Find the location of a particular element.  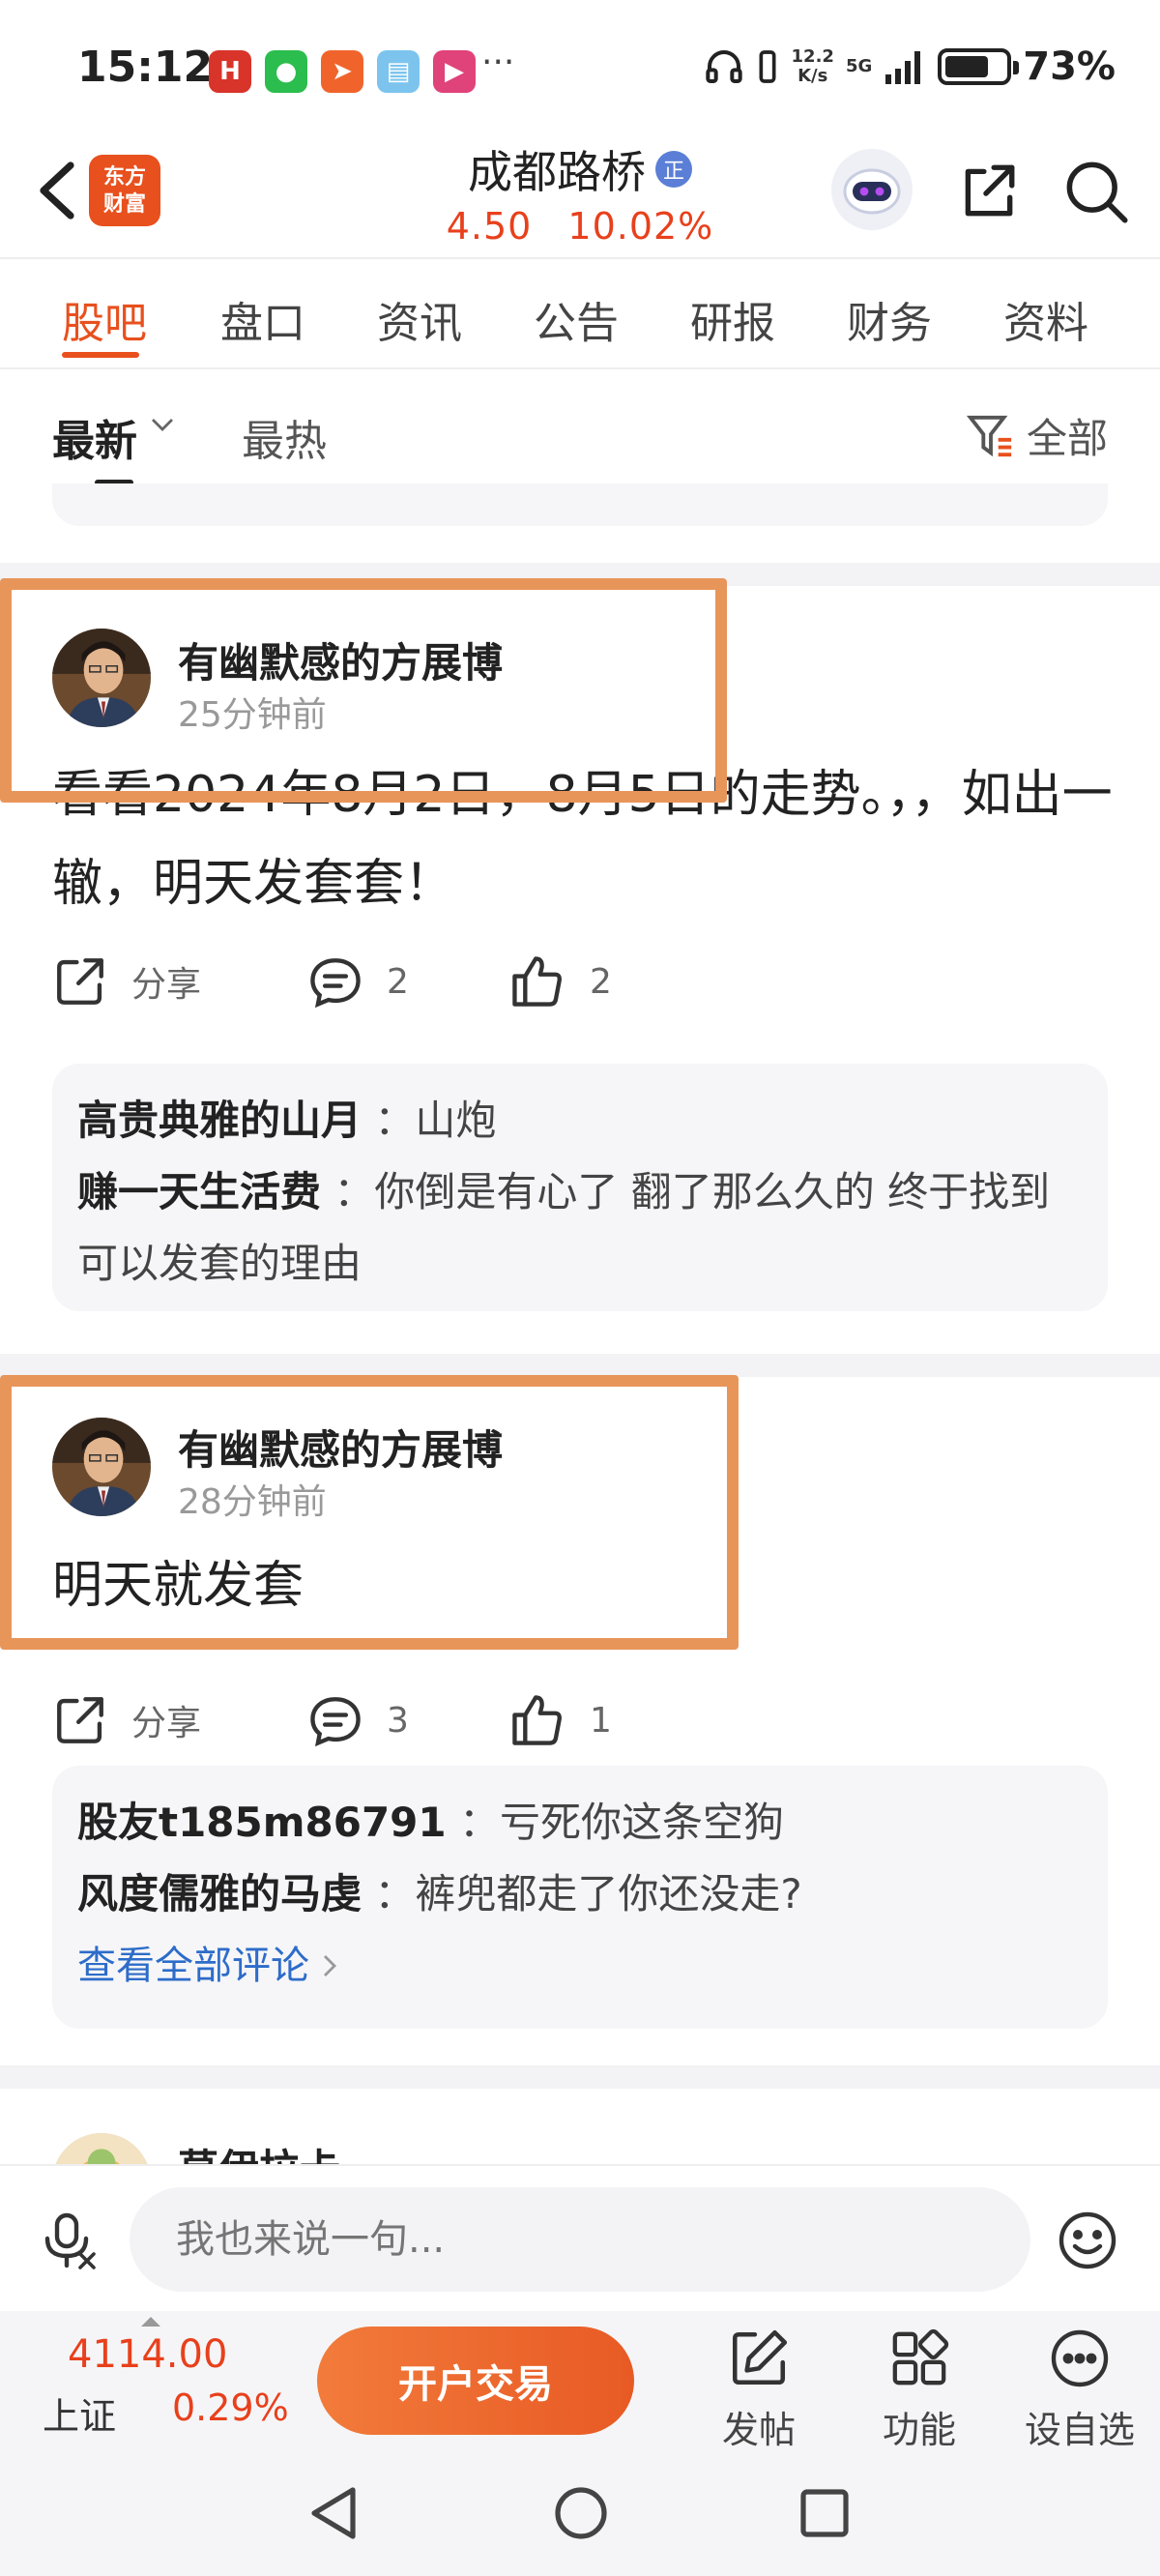

signal-icon is located at coordinates (903, 67).